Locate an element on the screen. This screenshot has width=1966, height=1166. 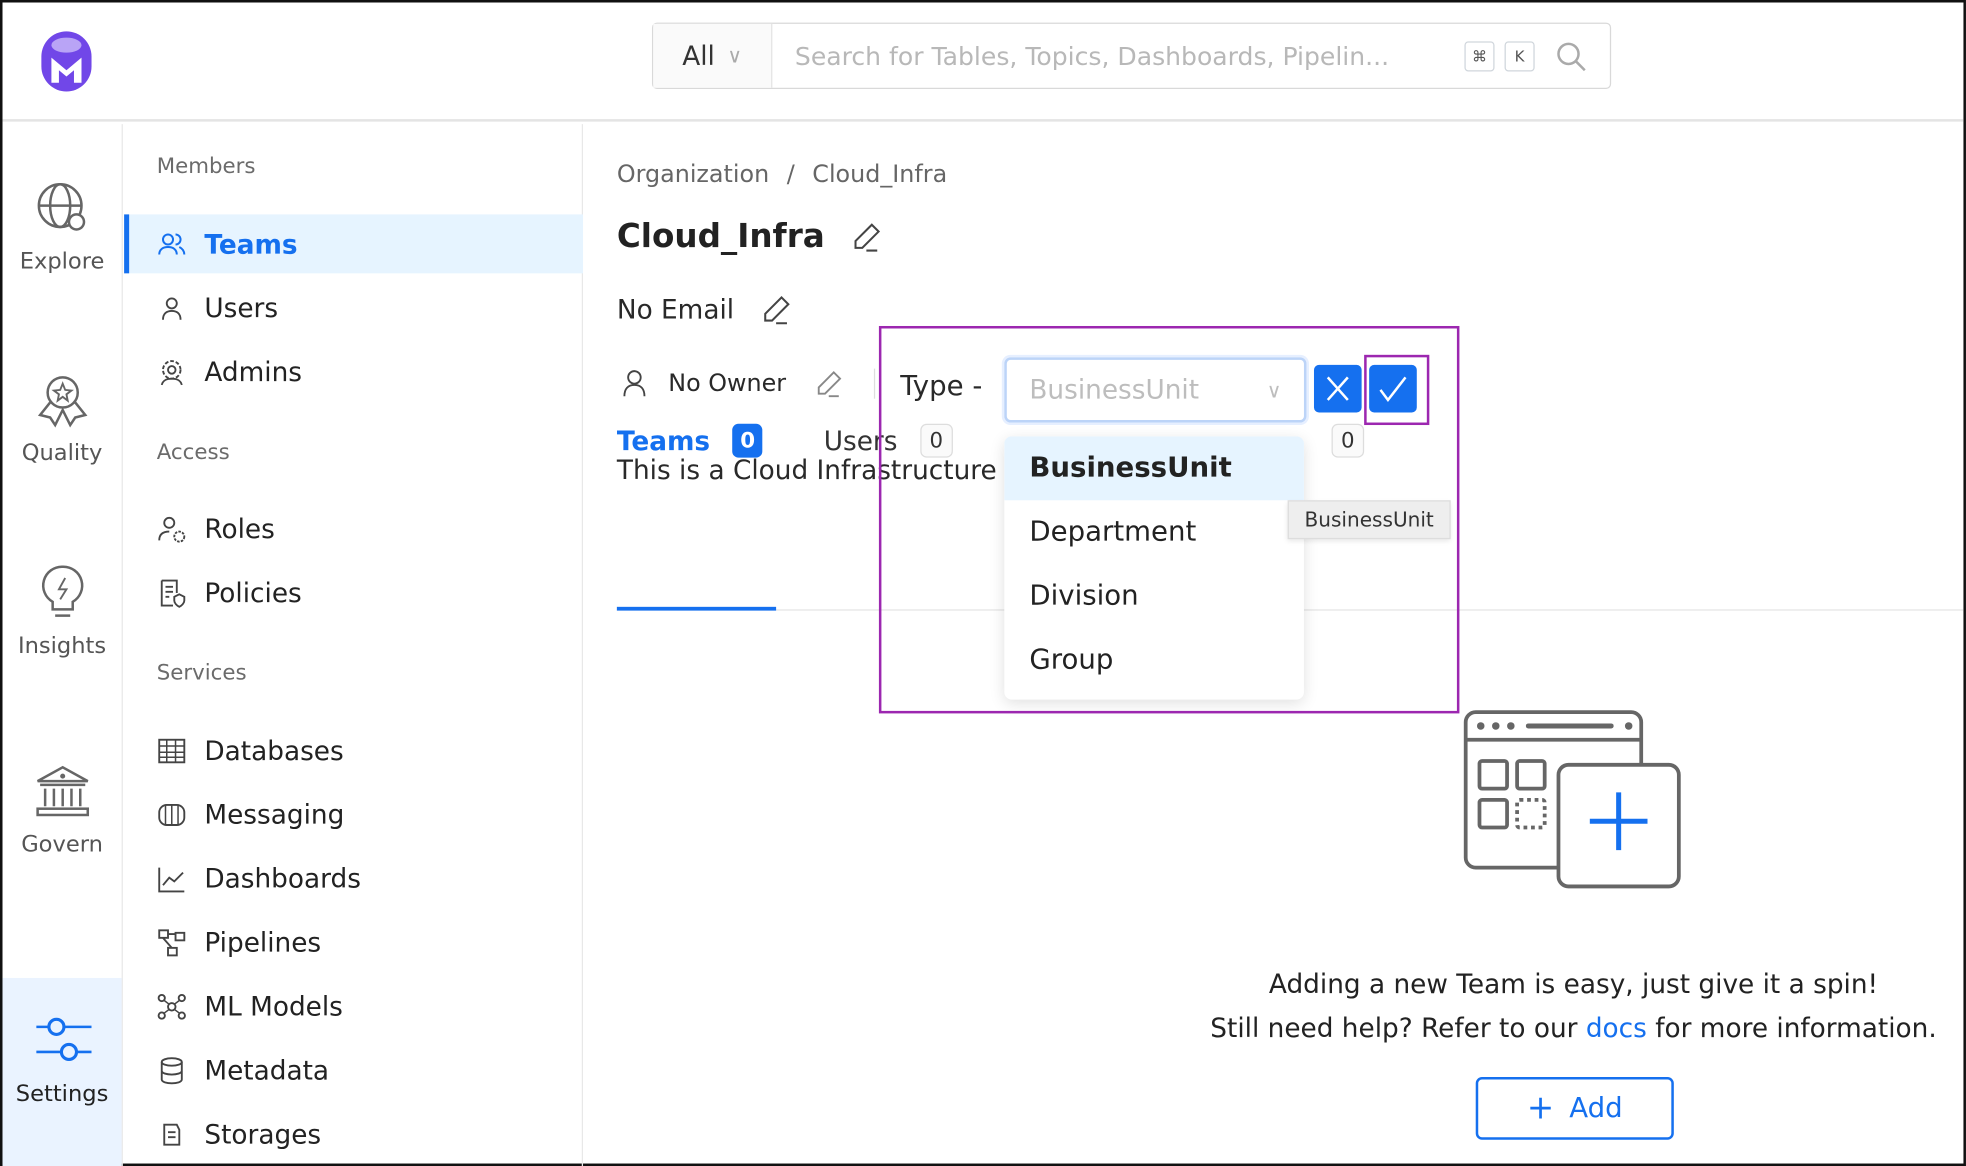
sidebar-item-label: ML Models is located at coordinates (273, 1006).